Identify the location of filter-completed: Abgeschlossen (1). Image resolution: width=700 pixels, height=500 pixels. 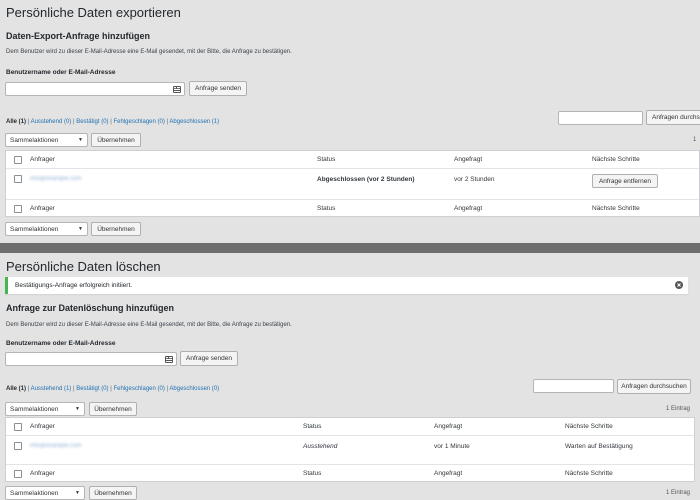
(194, 122).